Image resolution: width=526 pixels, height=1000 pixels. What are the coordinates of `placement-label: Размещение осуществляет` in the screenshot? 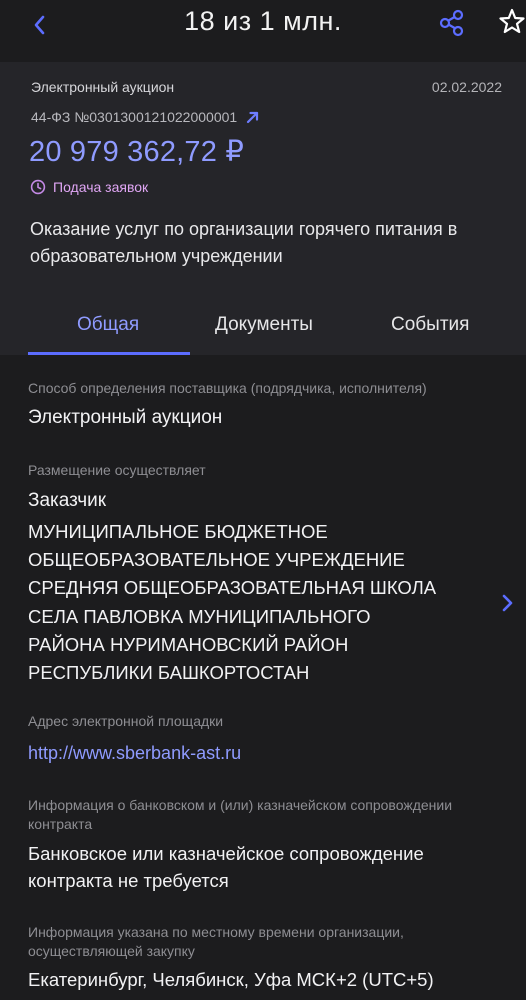 It's located at (117, 470).